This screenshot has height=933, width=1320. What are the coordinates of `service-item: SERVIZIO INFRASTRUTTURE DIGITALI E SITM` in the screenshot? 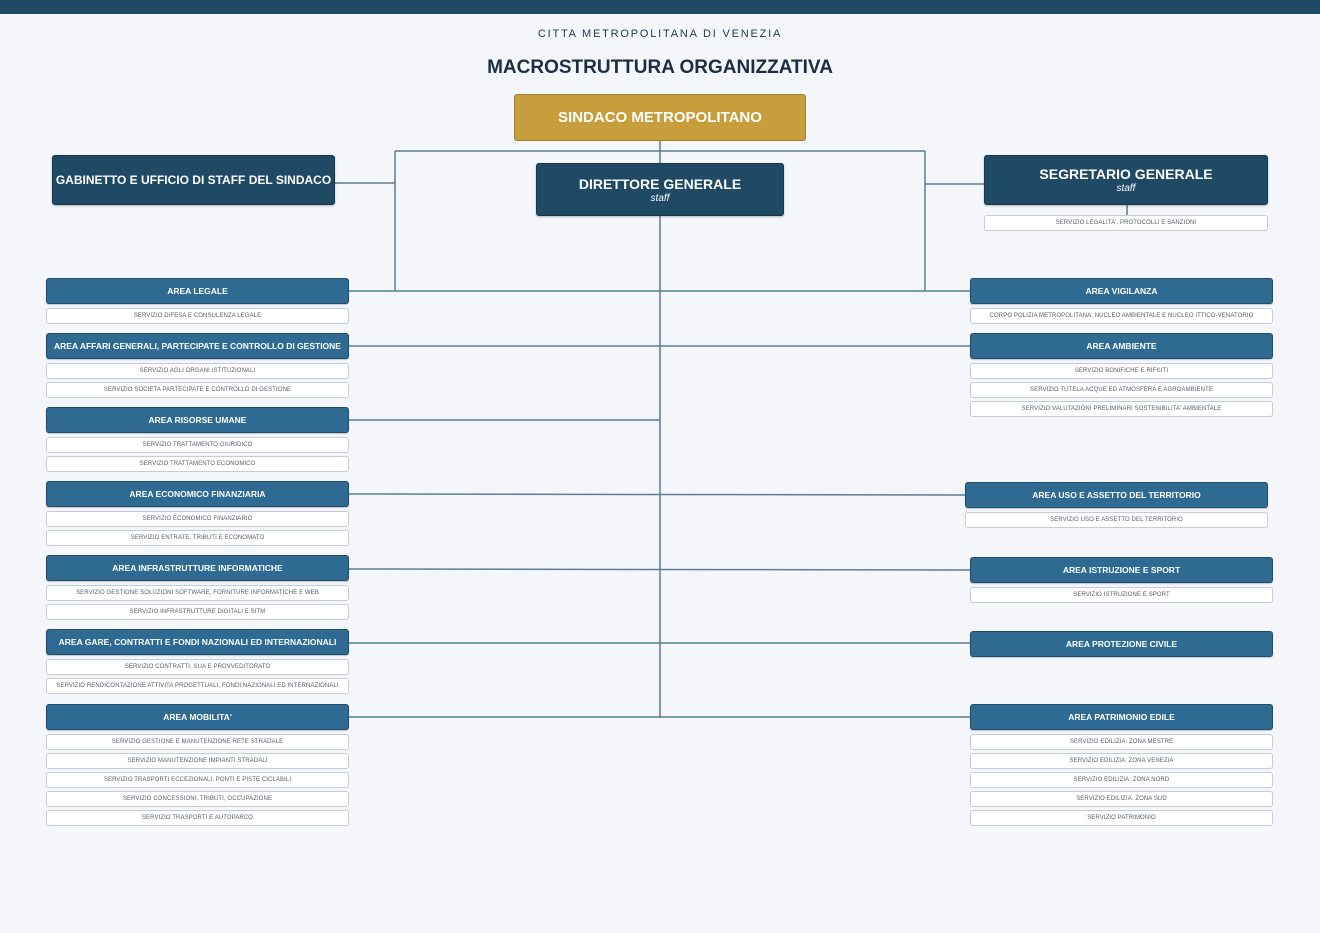 It's located at (197, 612).